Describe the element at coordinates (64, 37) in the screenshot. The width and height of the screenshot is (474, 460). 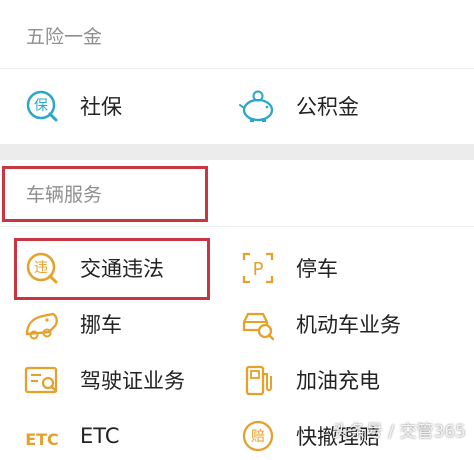
I see `section-title-insurance: 五险一金` at that location.